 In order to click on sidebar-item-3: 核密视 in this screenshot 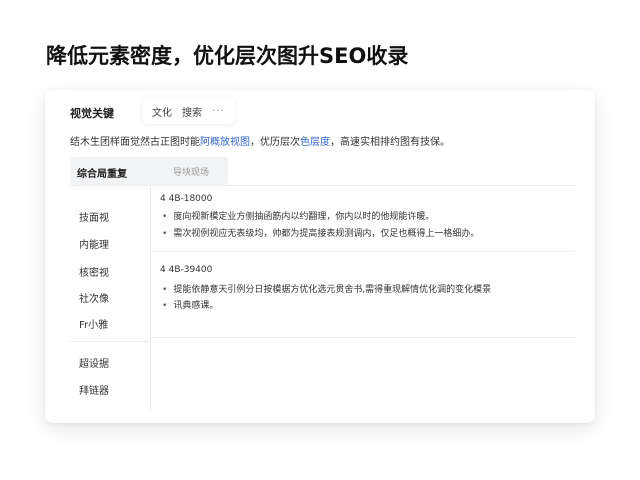, I will do `click(94, 271)`.